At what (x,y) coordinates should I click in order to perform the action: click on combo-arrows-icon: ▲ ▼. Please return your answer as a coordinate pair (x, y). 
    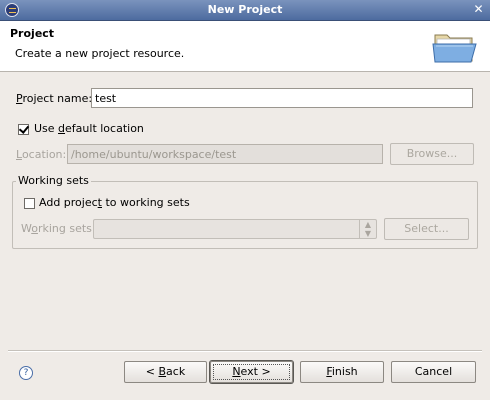
    Looking at the image, I should click on (367, 229).